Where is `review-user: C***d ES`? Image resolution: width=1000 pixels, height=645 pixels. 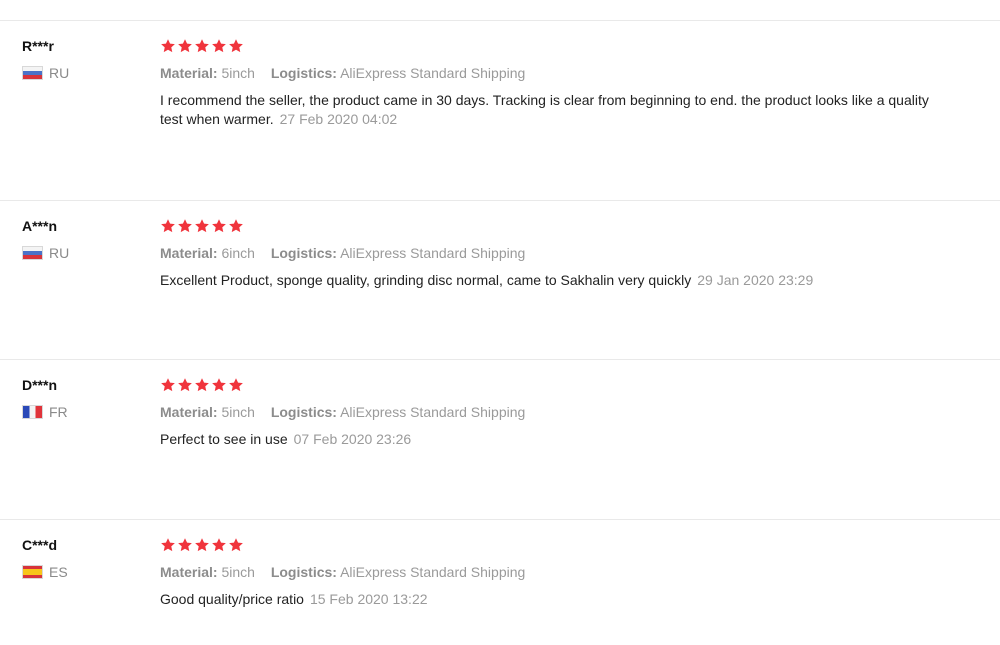 review-user: C***d ES is located at coordinates (82, 558).